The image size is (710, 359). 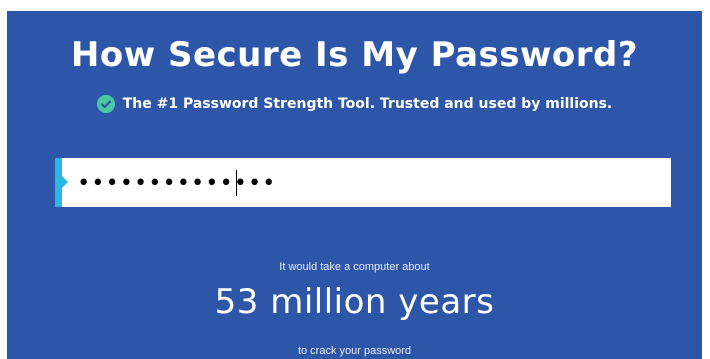 I want to click on result-outro: to crack your password, so click(x=354, y=351).